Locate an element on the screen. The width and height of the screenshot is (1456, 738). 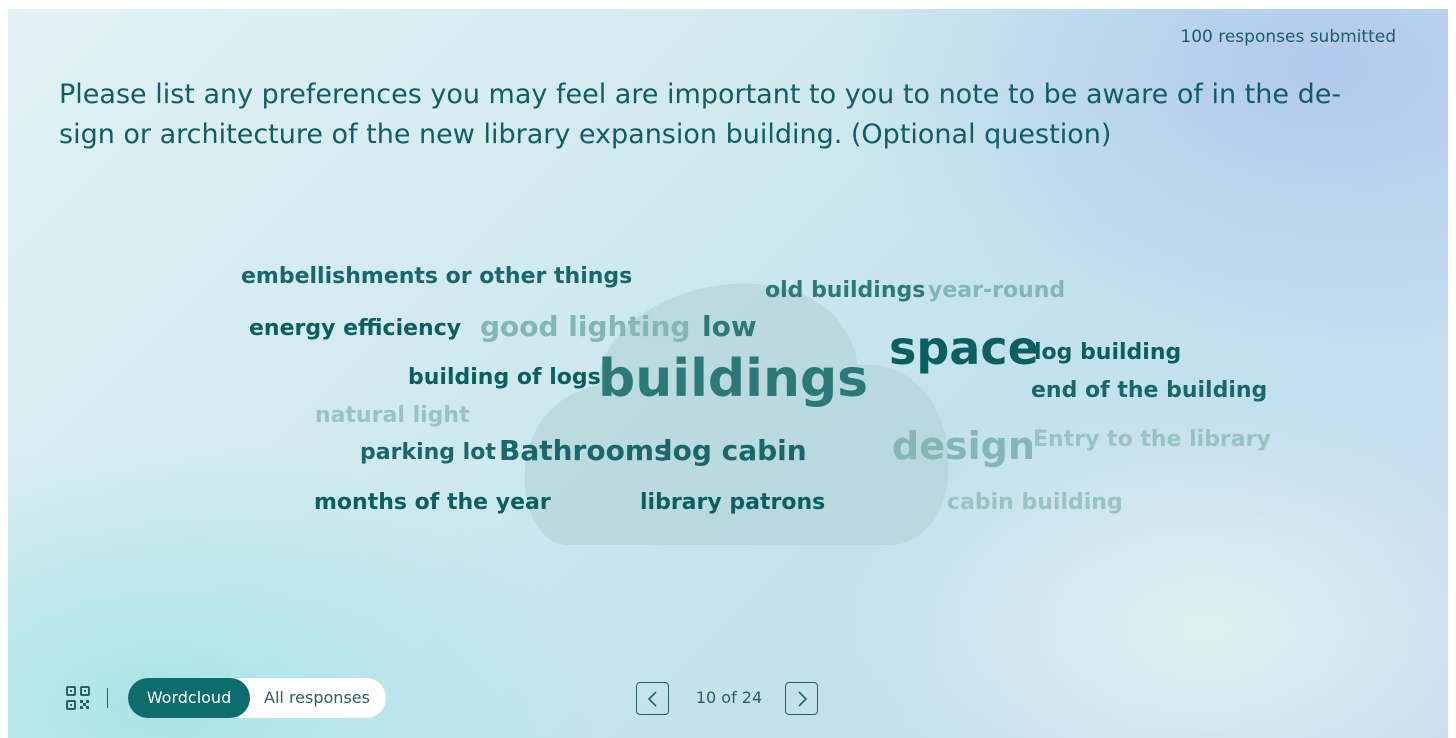
cloud-word: building of logs is located at coordinates (504, 377).